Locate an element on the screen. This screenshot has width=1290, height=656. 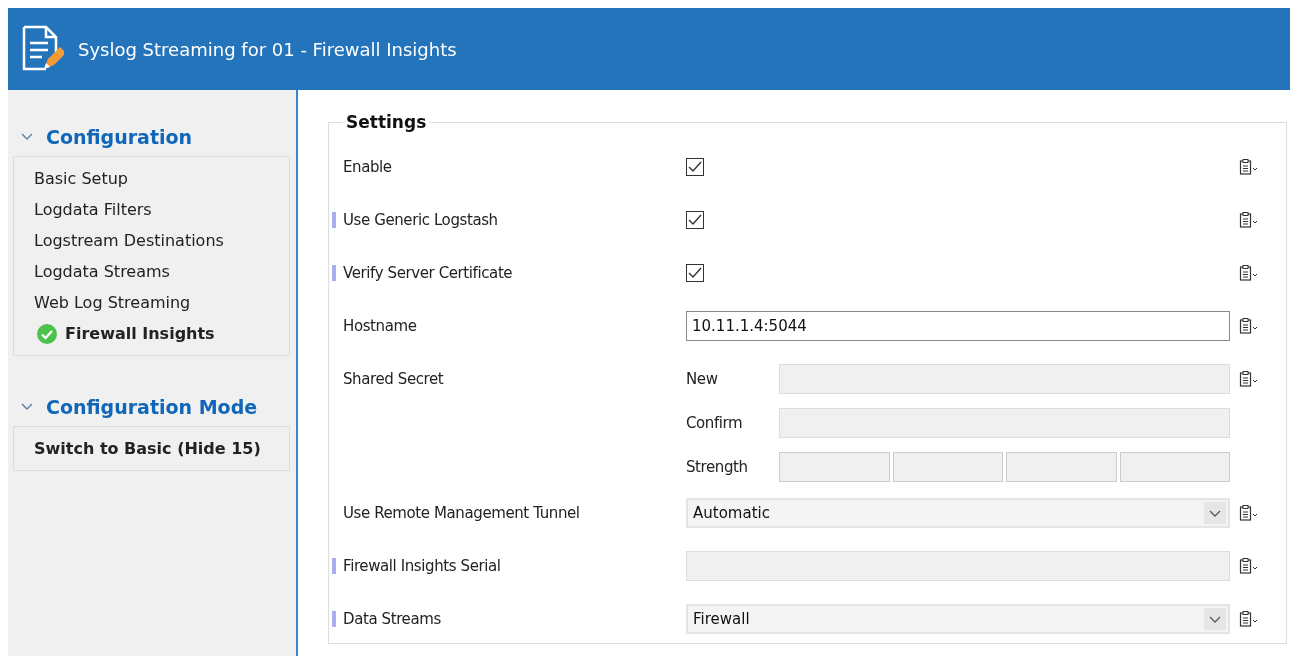
setting-label: Use Generic Logstash is located at coordinates (420, 220).